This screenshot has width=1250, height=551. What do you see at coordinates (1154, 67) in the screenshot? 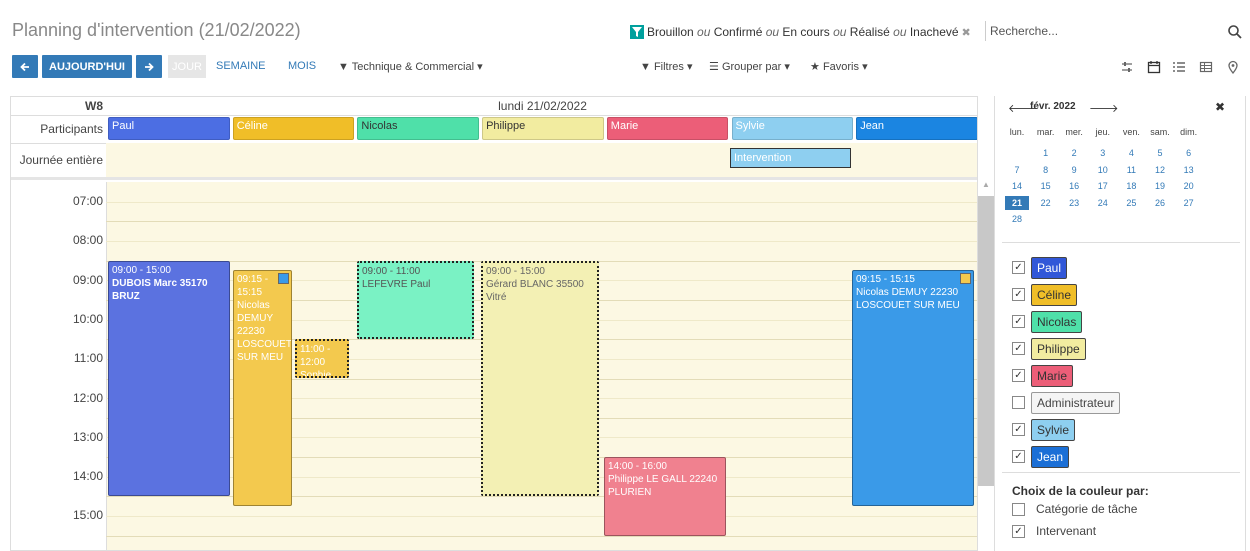
I see `calendar-view-icon` at bounding box center [1154, 67].